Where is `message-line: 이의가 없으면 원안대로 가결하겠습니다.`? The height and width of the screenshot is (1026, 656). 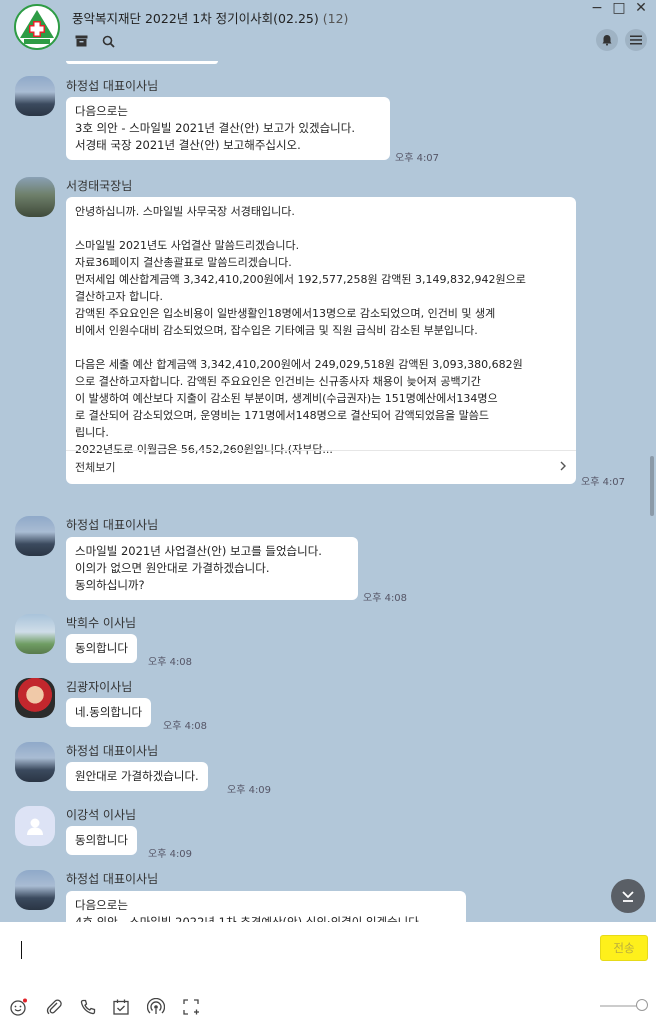 message-line: 이의가 없으면 원안대로 가결하겠습니다. is located at coordinates (172, 568).